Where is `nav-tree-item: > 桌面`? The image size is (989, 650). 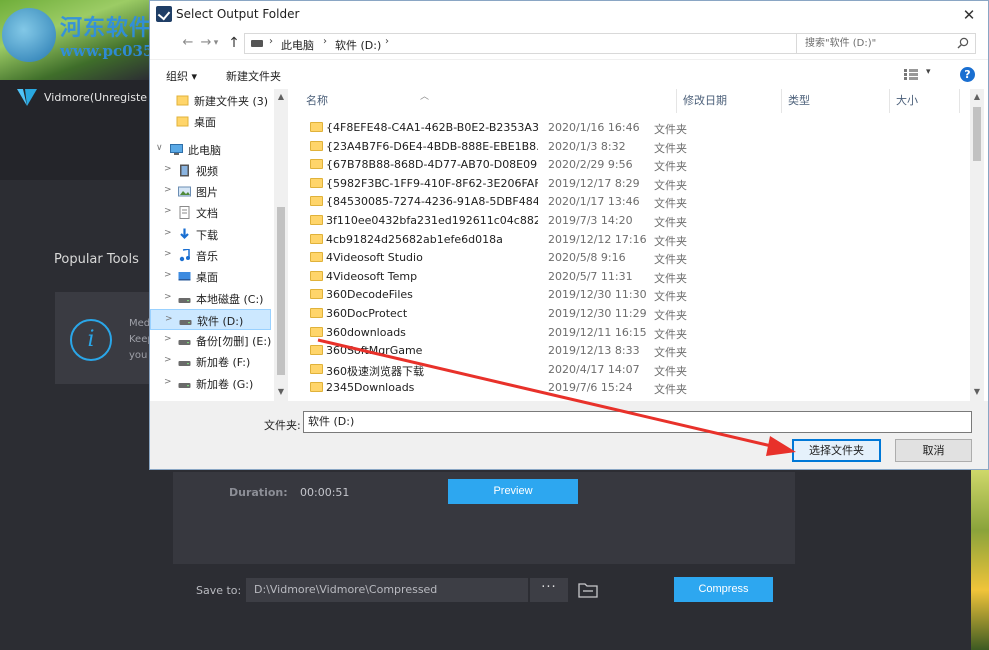
nav-tree-item: > 桌面 is located at coordinates (210, 276).